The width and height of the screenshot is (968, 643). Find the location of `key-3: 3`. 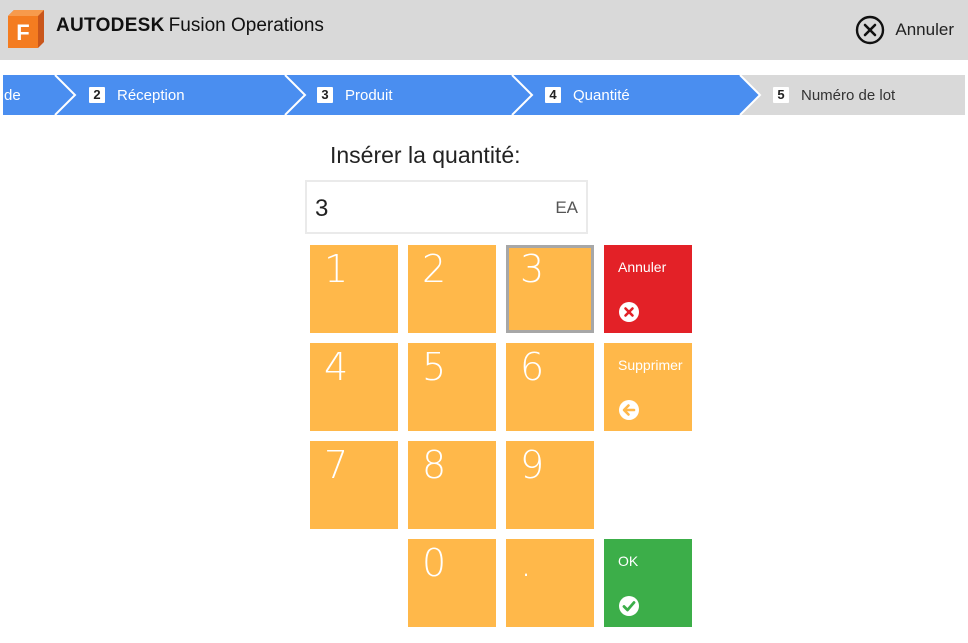

key-3: 3 is located at coordinates (550, 289).